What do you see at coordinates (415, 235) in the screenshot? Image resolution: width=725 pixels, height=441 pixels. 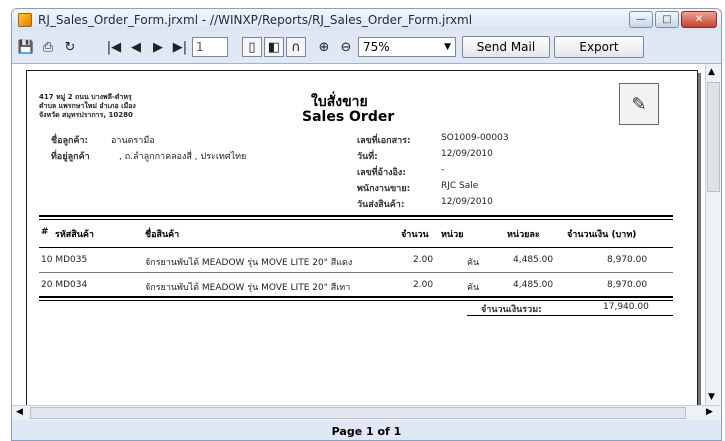 I see `col-header-qty: จำนวน` at bounding box center [415, 235].